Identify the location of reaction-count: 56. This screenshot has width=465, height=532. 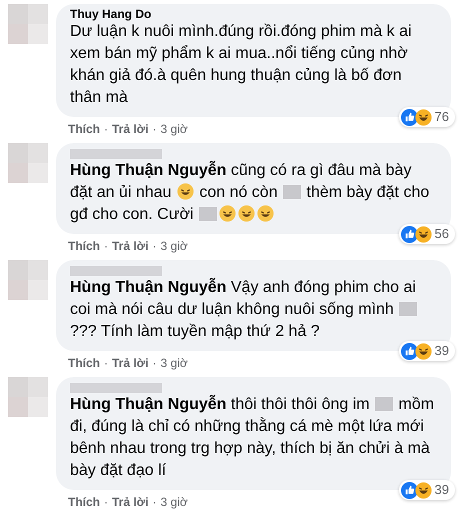
(426, 234).